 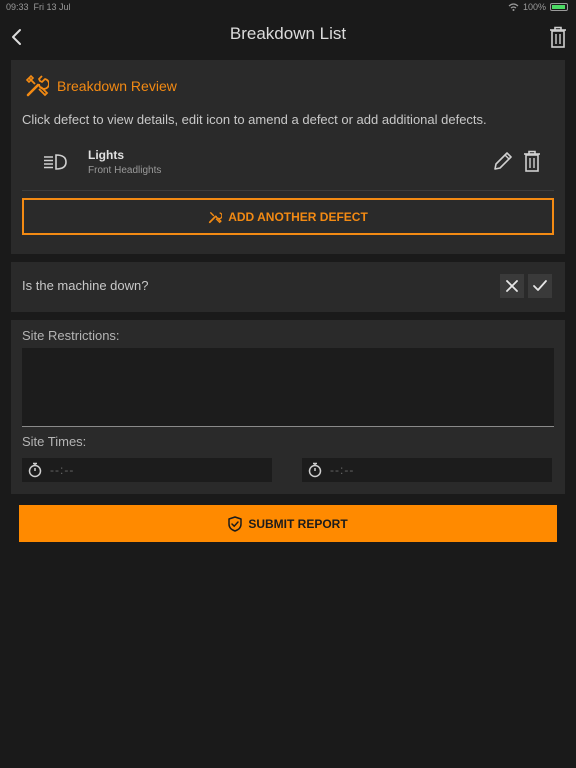 I want to click on cross-icon, so click(x=512, y=286).